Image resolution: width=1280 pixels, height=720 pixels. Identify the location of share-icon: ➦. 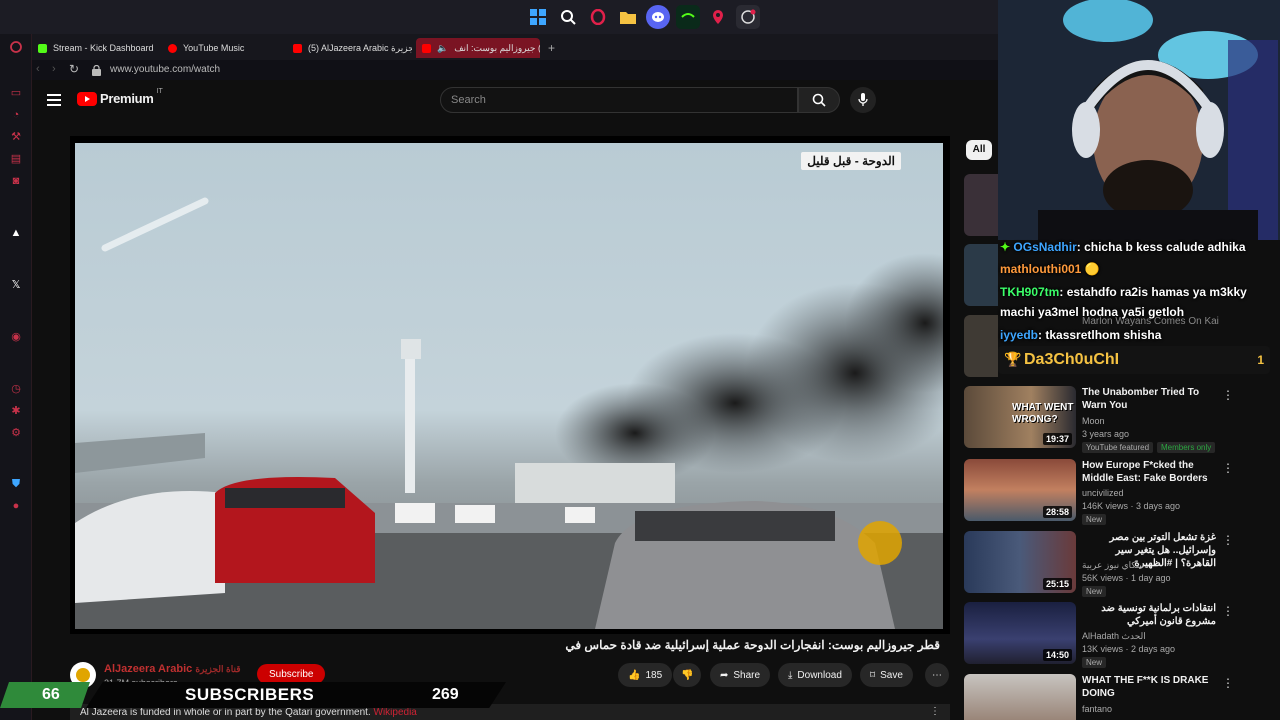
(724, 675).